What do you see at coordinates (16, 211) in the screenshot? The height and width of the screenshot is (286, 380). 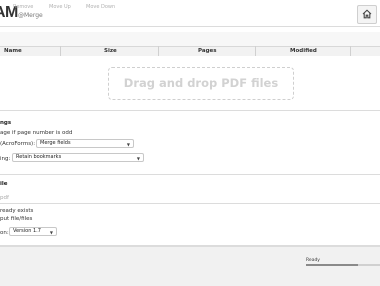 I see `overwrite-option: ready exists` at bounding box center [16, 211].